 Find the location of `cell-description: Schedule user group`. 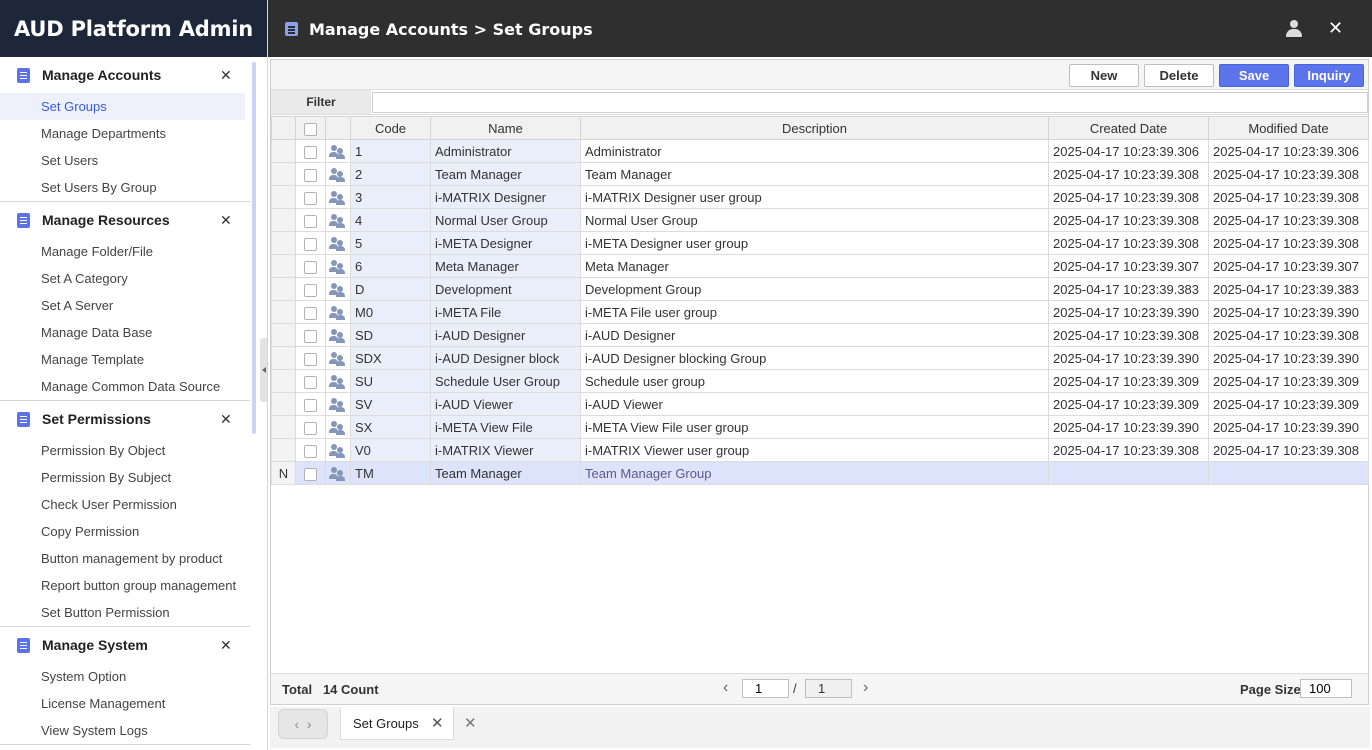

cell-description: Schedule user group is located at coordinates (814, 381).